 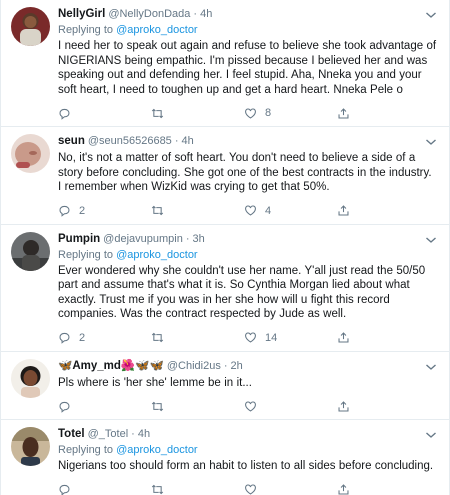 I want to click on user-handle: @seun56526685, so click(x=130, y=141).